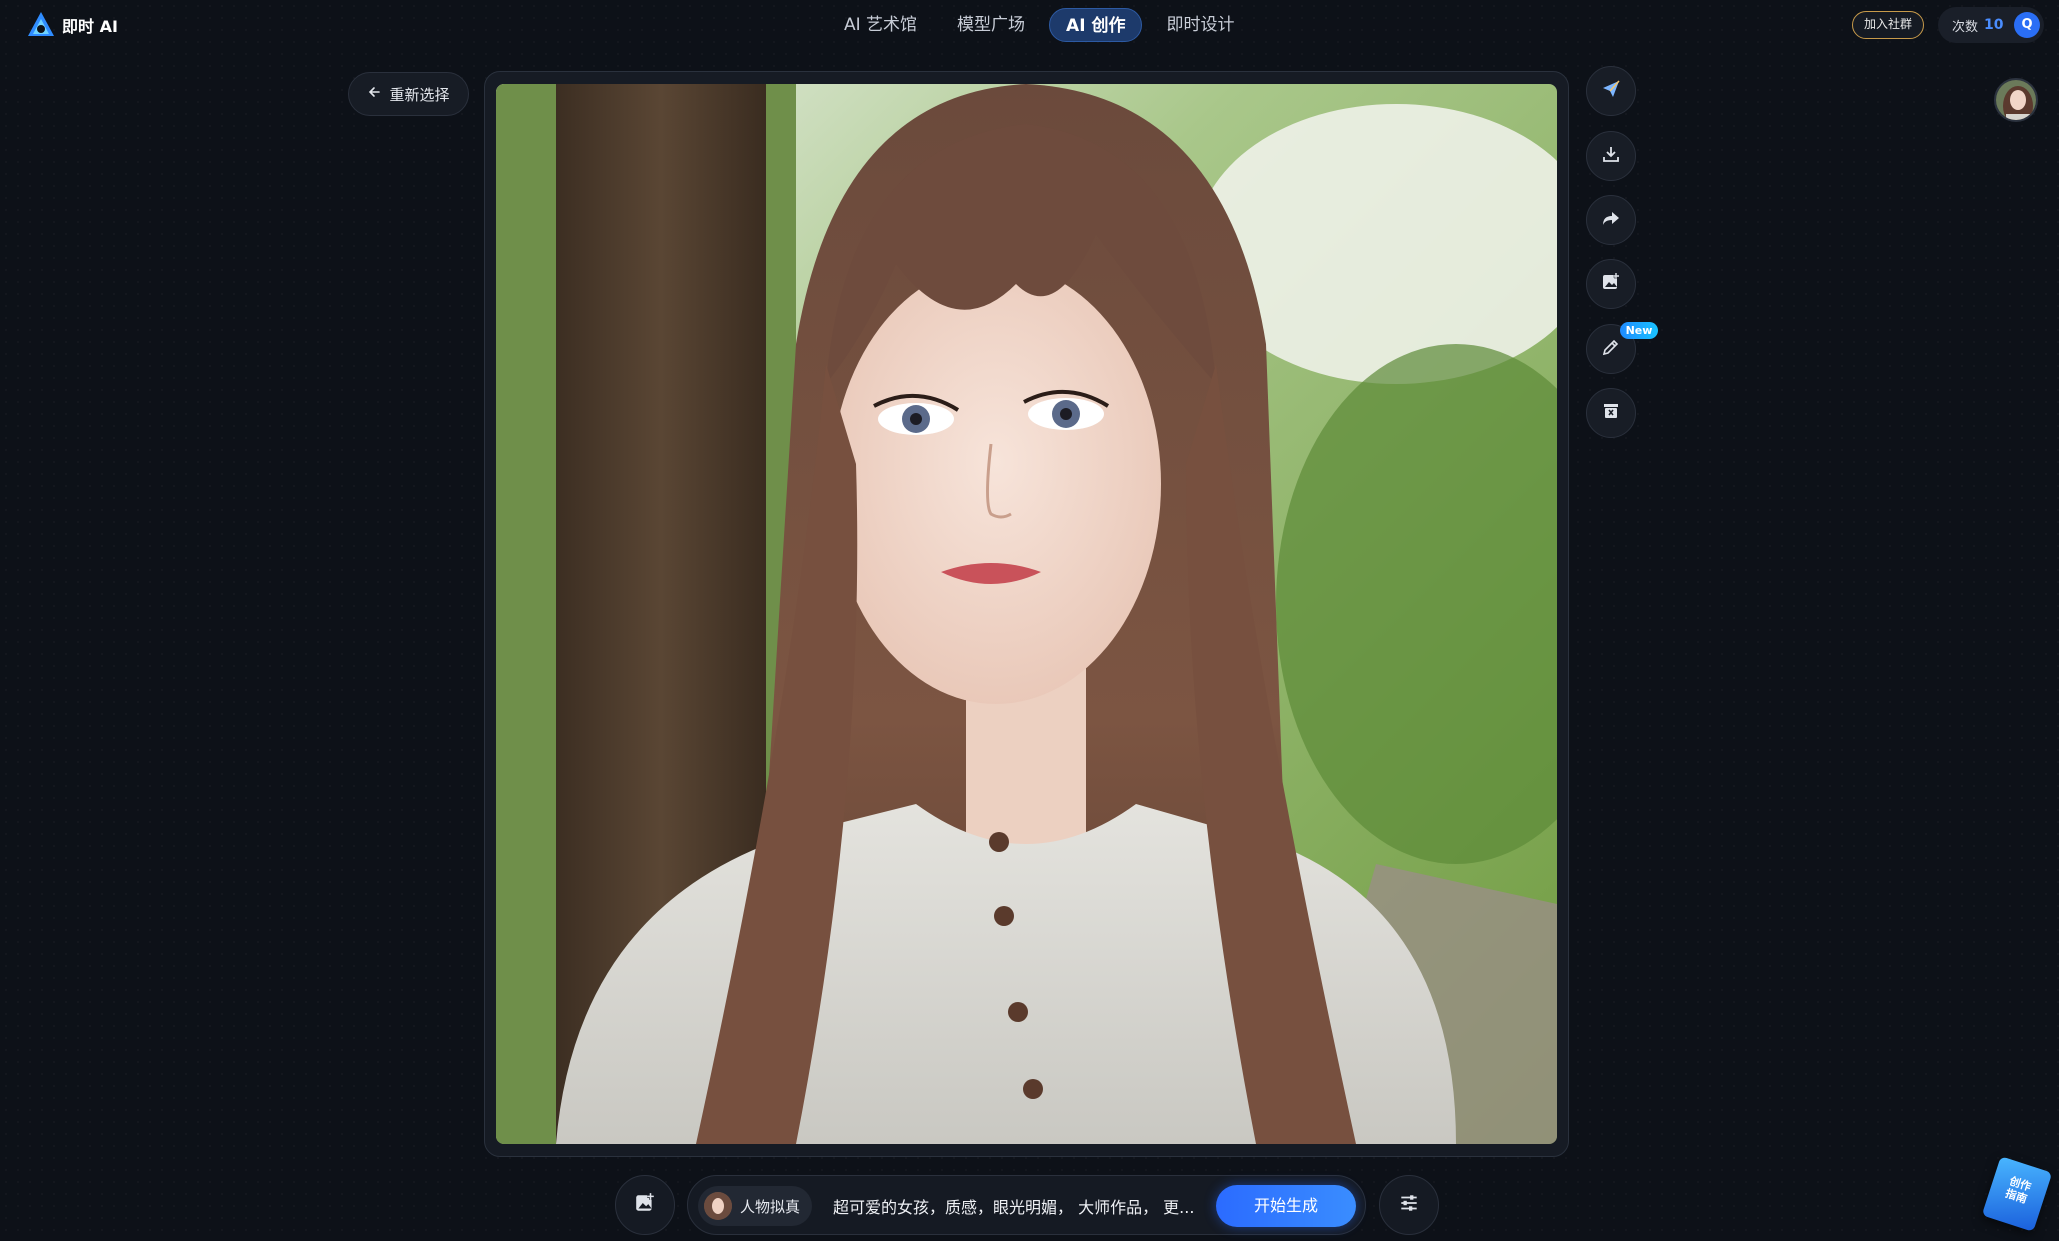 Image resolution: width=2059 pixels, height=1241 pixels. I want to click on settings-button, so click(1409, 1205).